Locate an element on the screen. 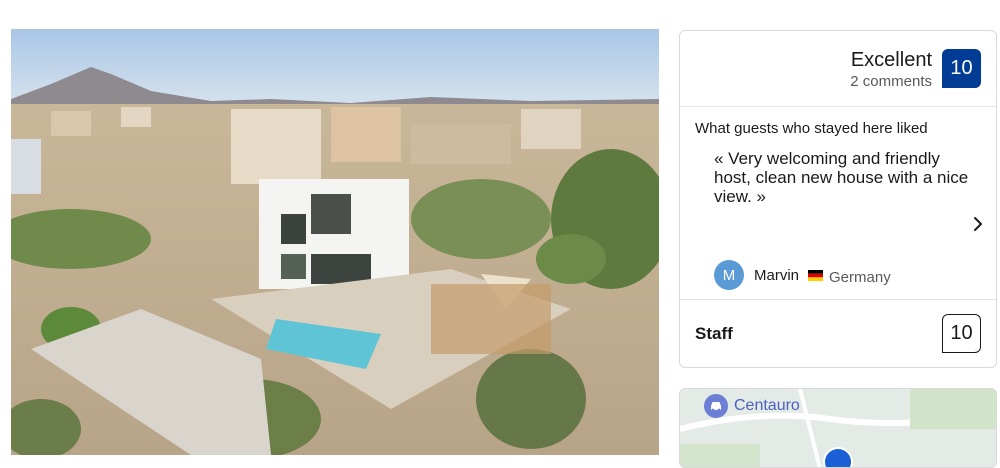  map-preview: Centauro is located at coordinates (838, 428).